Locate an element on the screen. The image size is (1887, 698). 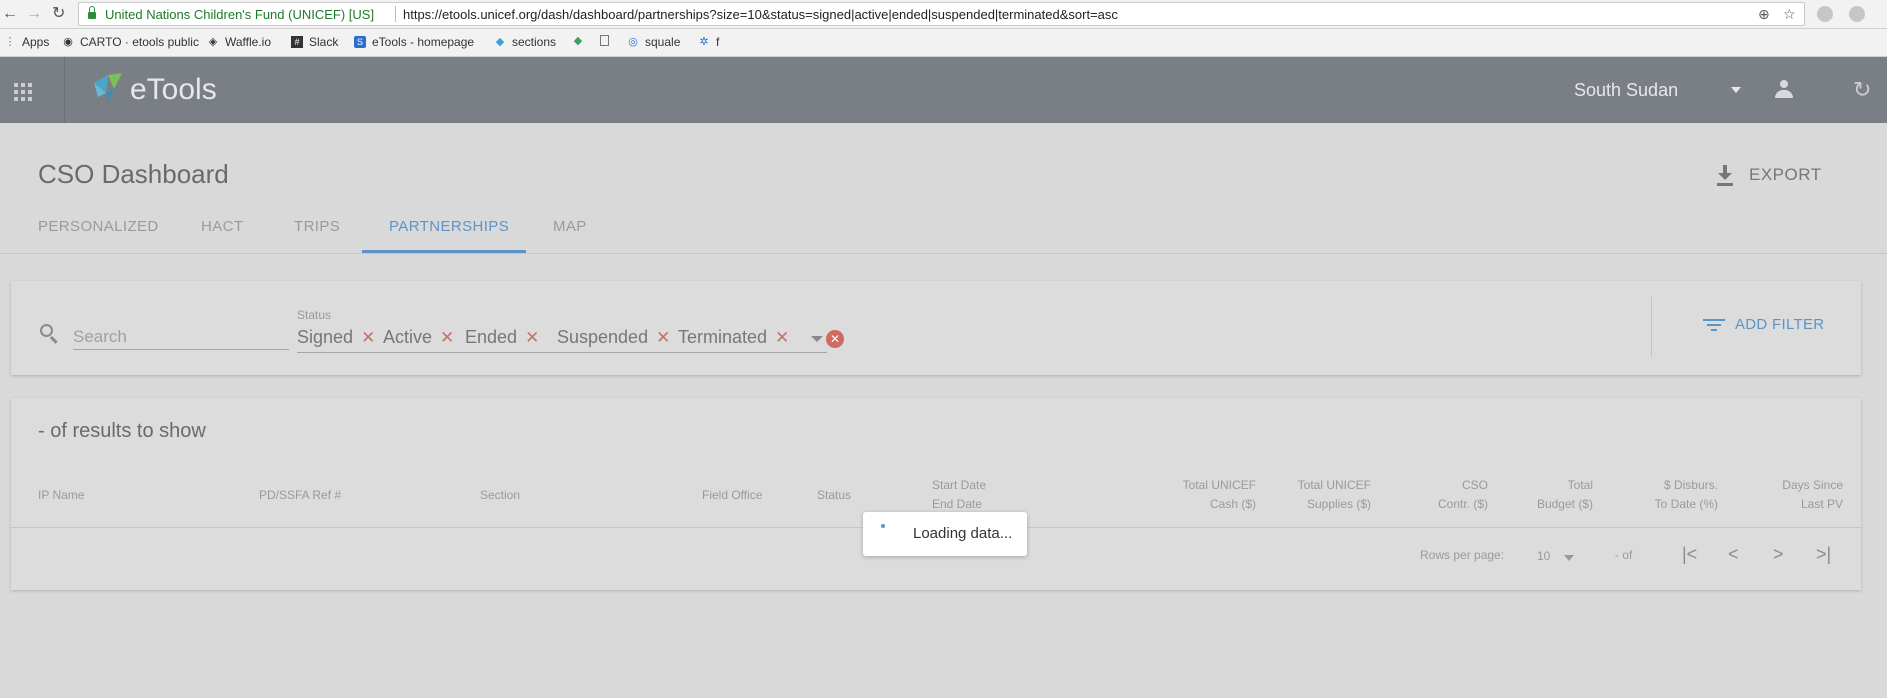
export-label: EXPORT is located at coordinates (1785, 174).